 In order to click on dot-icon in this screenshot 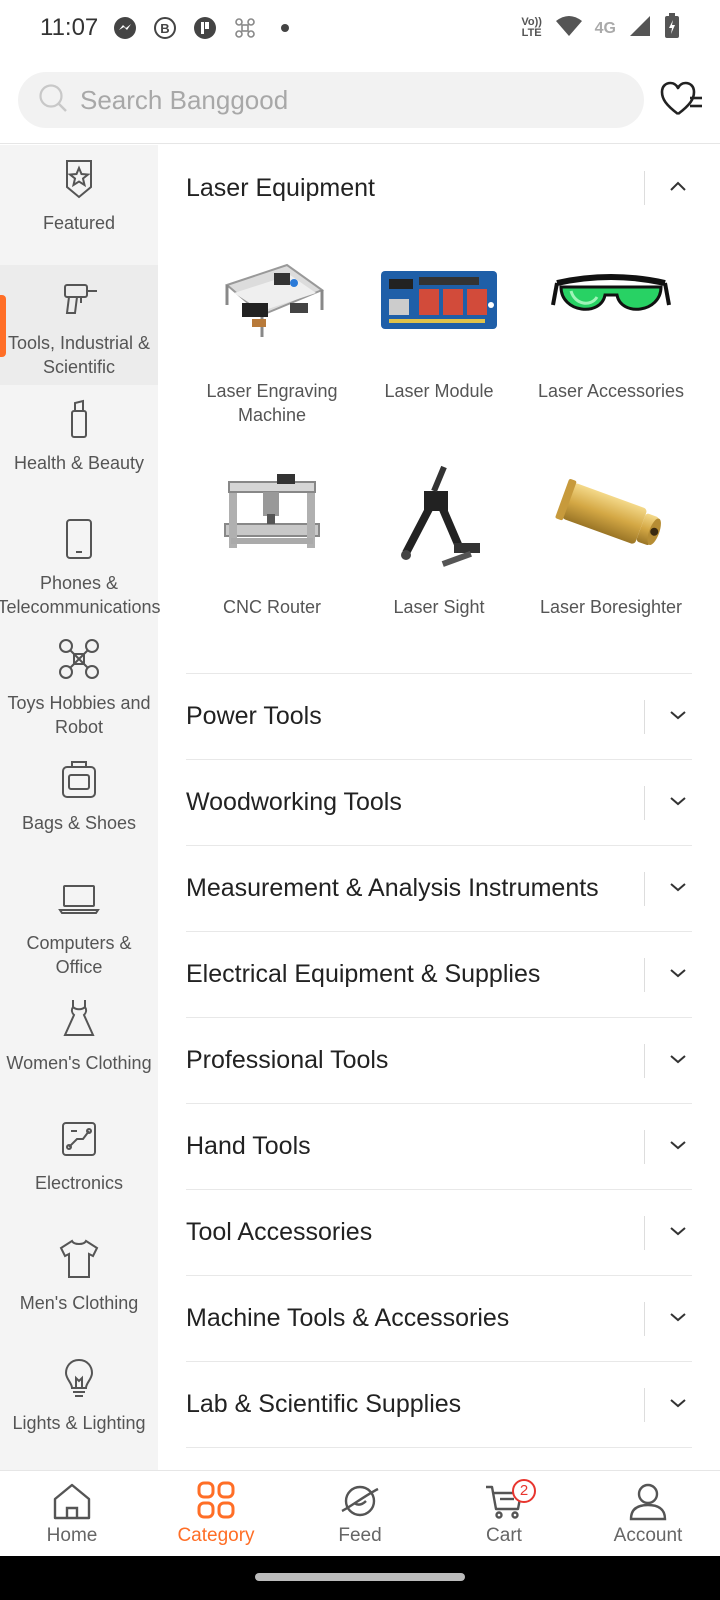, I will do `click(285, 28)`.